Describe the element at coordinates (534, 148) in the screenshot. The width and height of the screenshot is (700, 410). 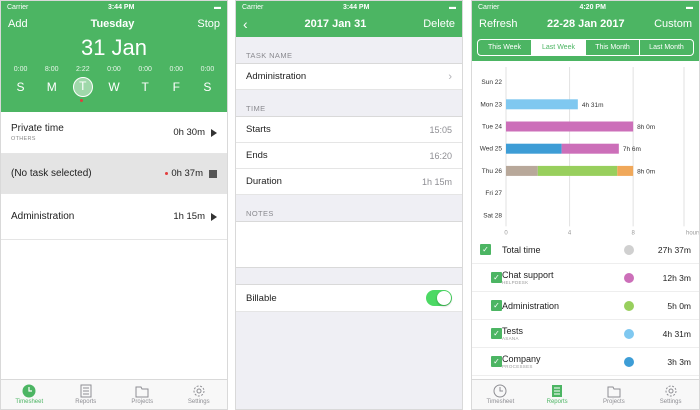
I see `bar-segment-company` at that location.